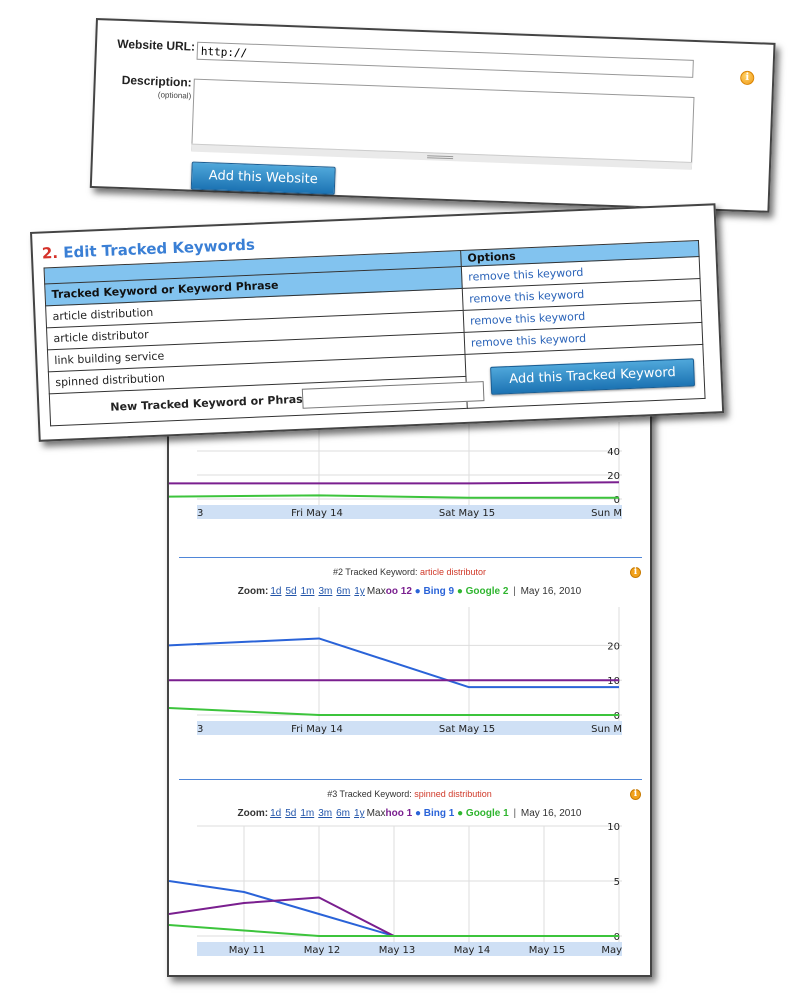 The image size is (800, 1000). Describe the element at coordinates (617, 882) in the screenshot. I see `y-tick-label: 5` at that location.